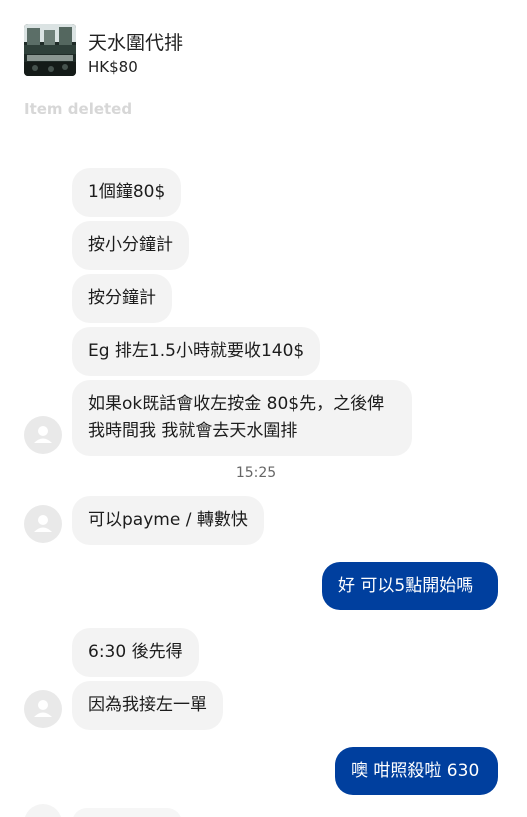 The image size is (527, 817). What do you see at coordinates (127, 192) in the screenshot?
I see `incoming-message: 1個鐘80$` at bounding box center [127, 192].